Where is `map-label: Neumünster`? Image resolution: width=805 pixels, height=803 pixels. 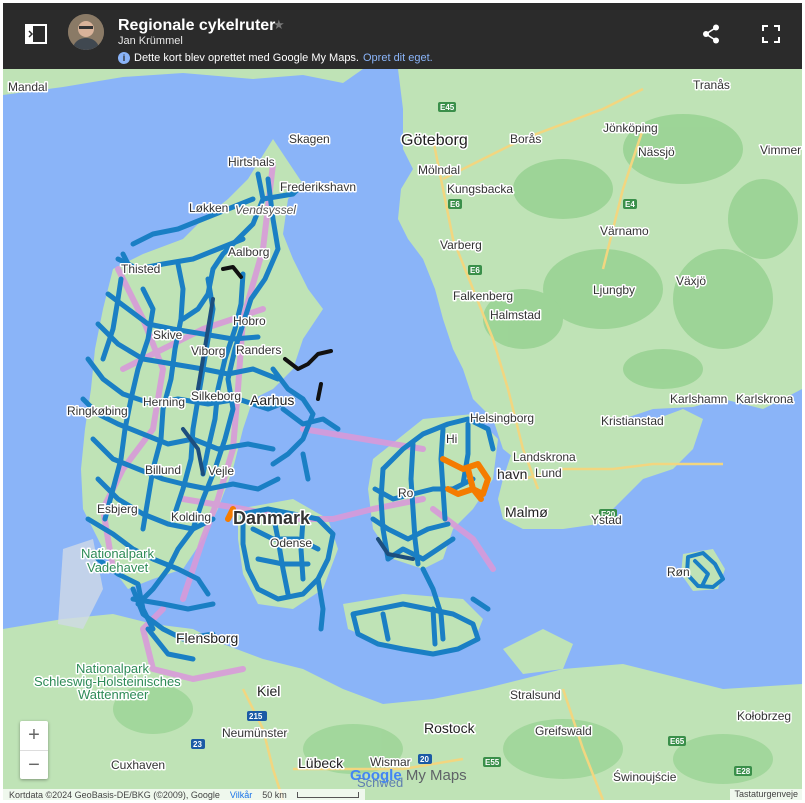
map-label: Neumünster is located at coordinates (254, 733).